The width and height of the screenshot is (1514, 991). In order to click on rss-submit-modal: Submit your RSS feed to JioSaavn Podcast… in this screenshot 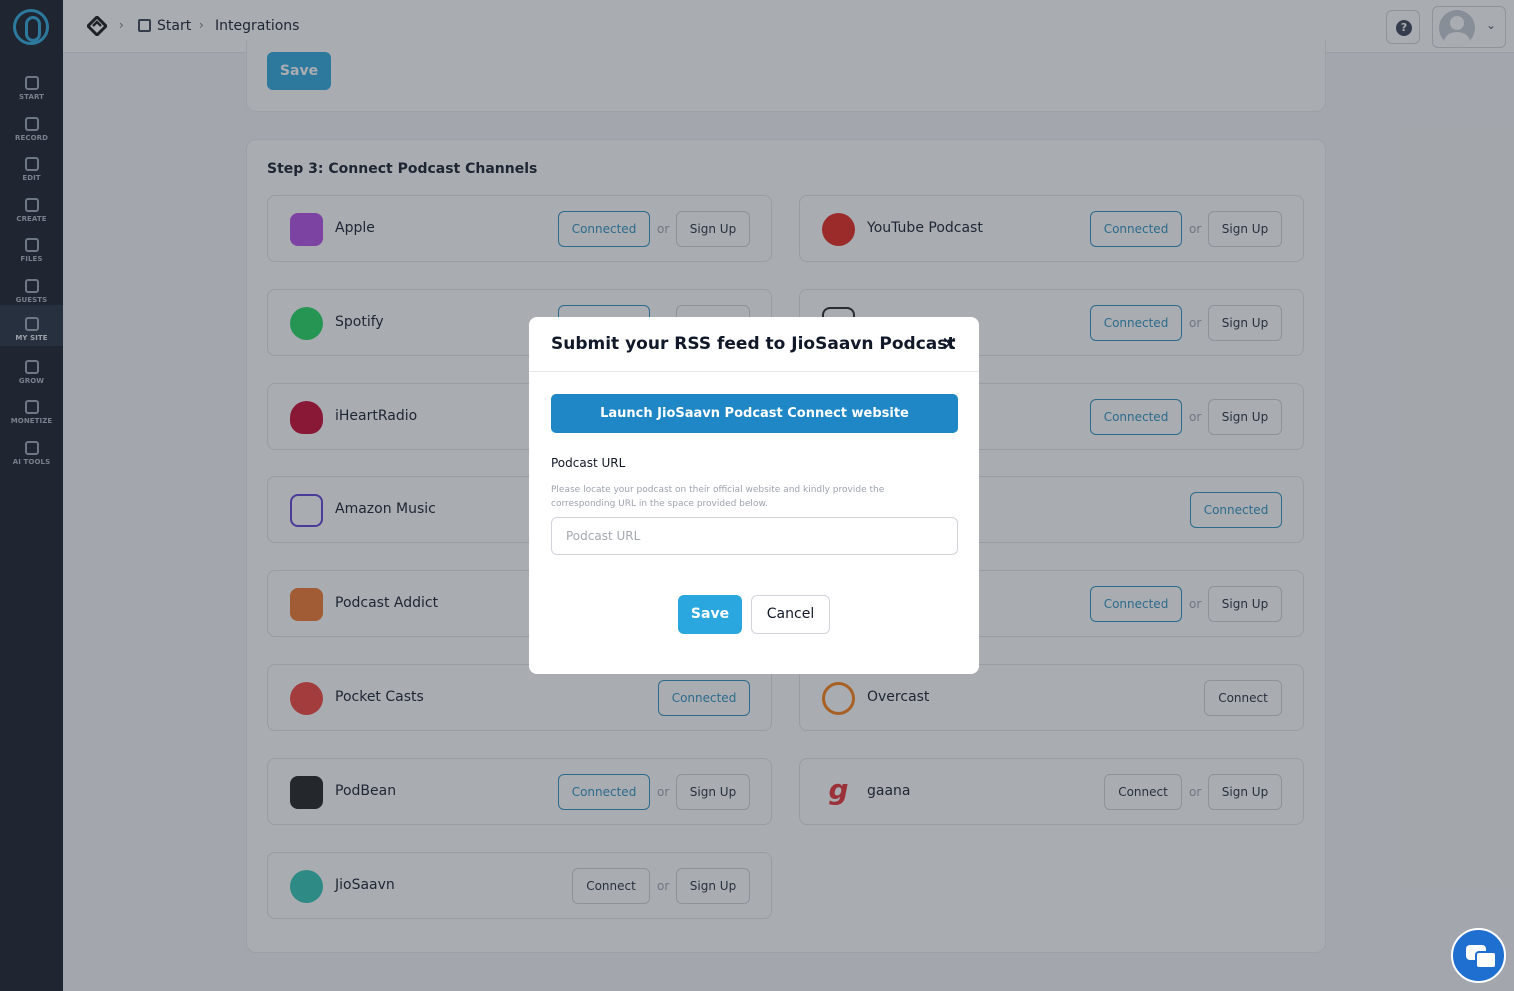, I will do `click(754, 495)`.